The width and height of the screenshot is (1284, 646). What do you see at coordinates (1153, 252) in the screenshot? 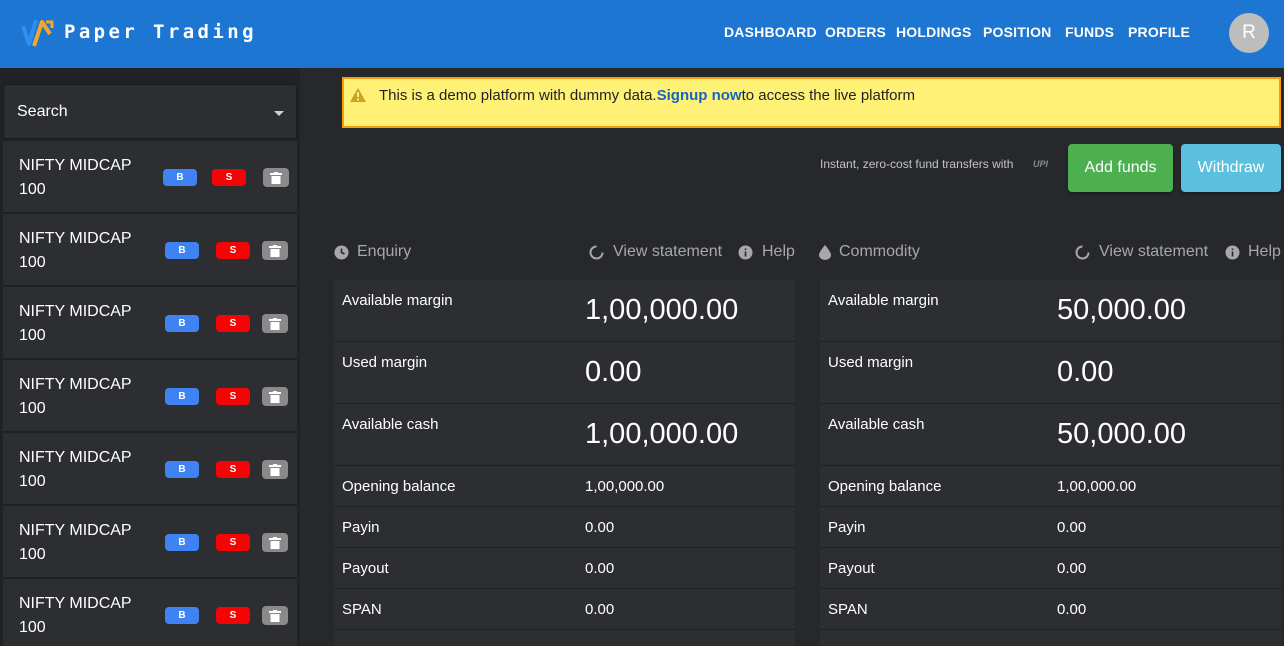
I see `commodity-view-statement-link: View statement` at bounding box center [1153, 252].